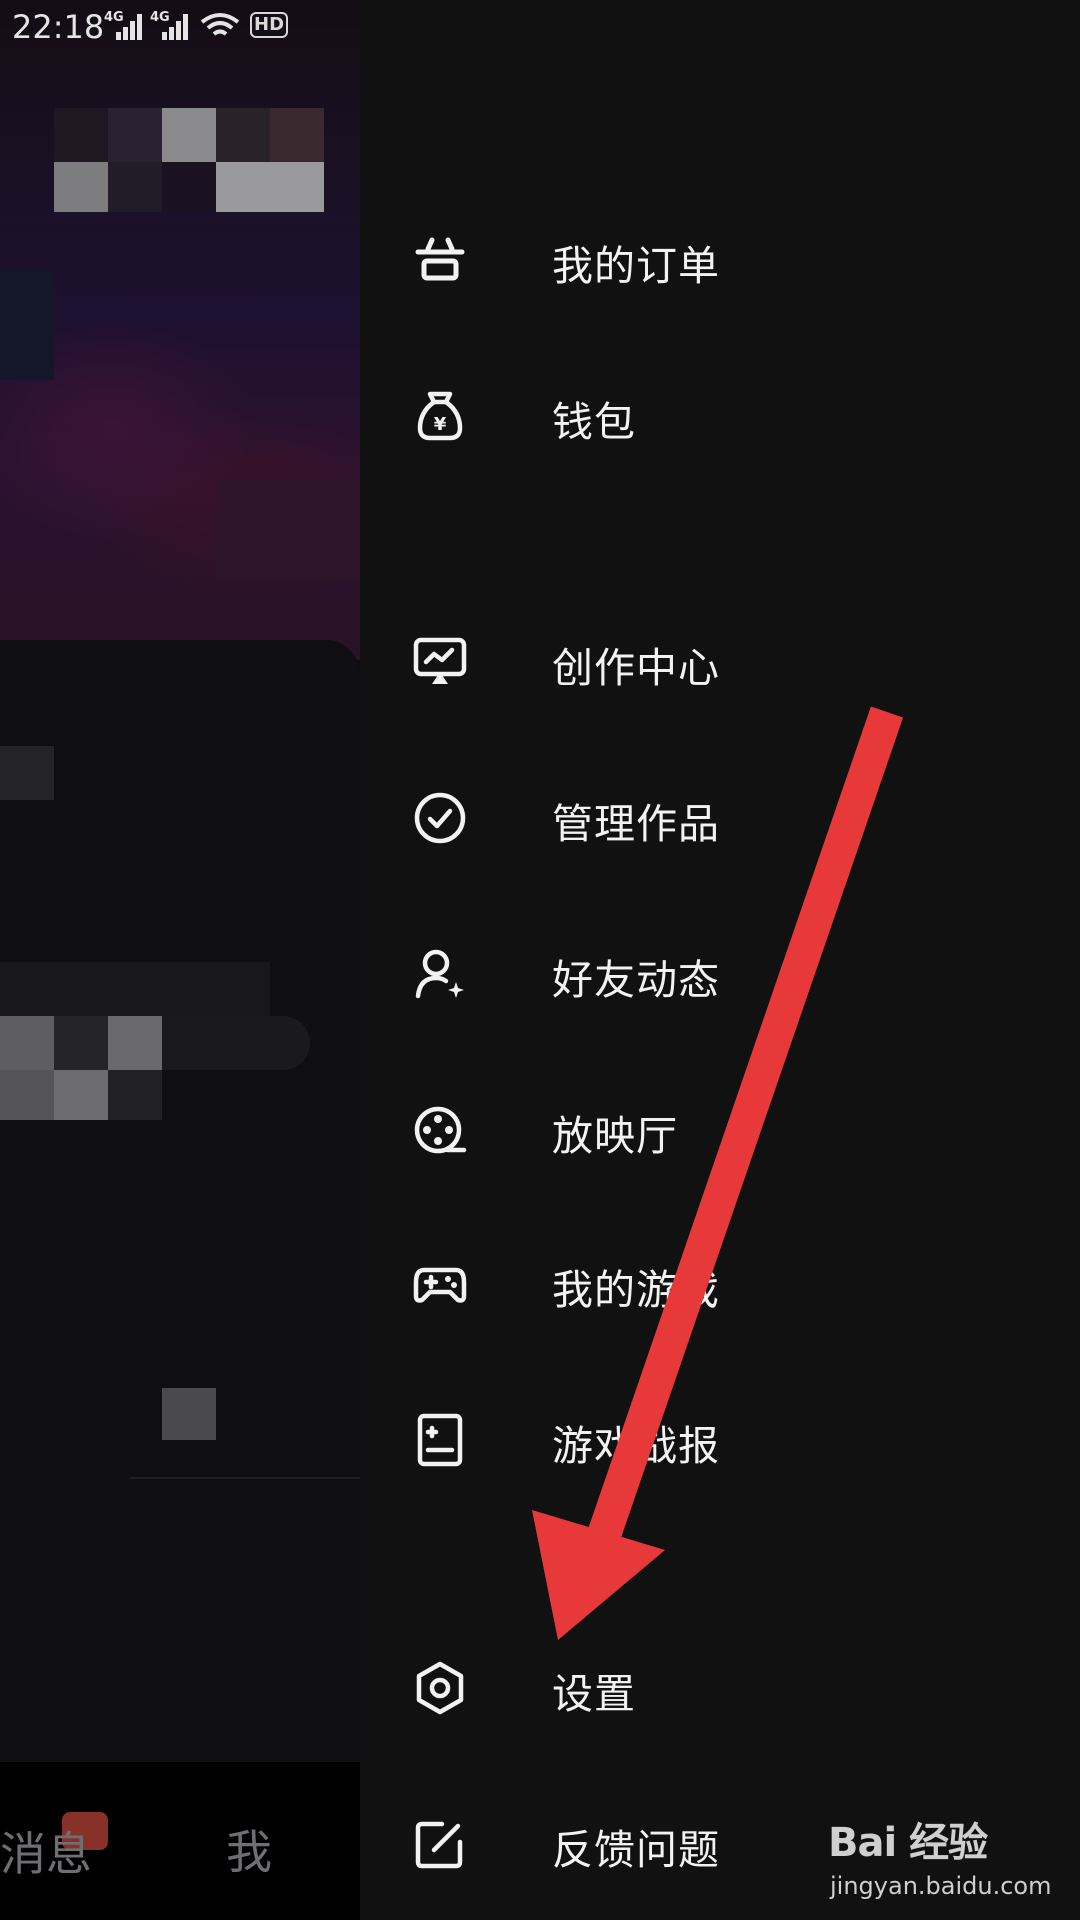  What do you see at coordinates (636, 980) in the screenshot?
I see `menu-item-label: 好友动态` at bounding box center [636, 980].